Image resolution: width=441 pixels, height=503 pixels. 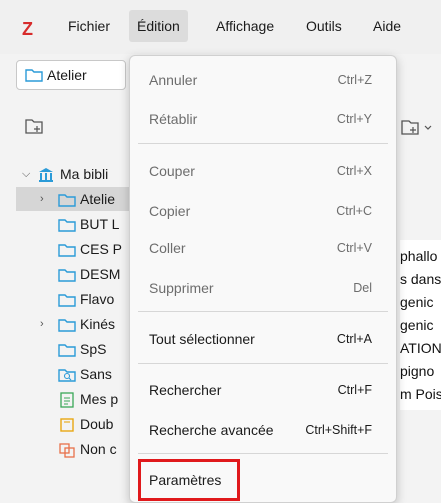 What do you see at coordinates (362, 288) in the screenshot?
I see `menu-item-shortcut: Del` at bounding box center [362, 288].